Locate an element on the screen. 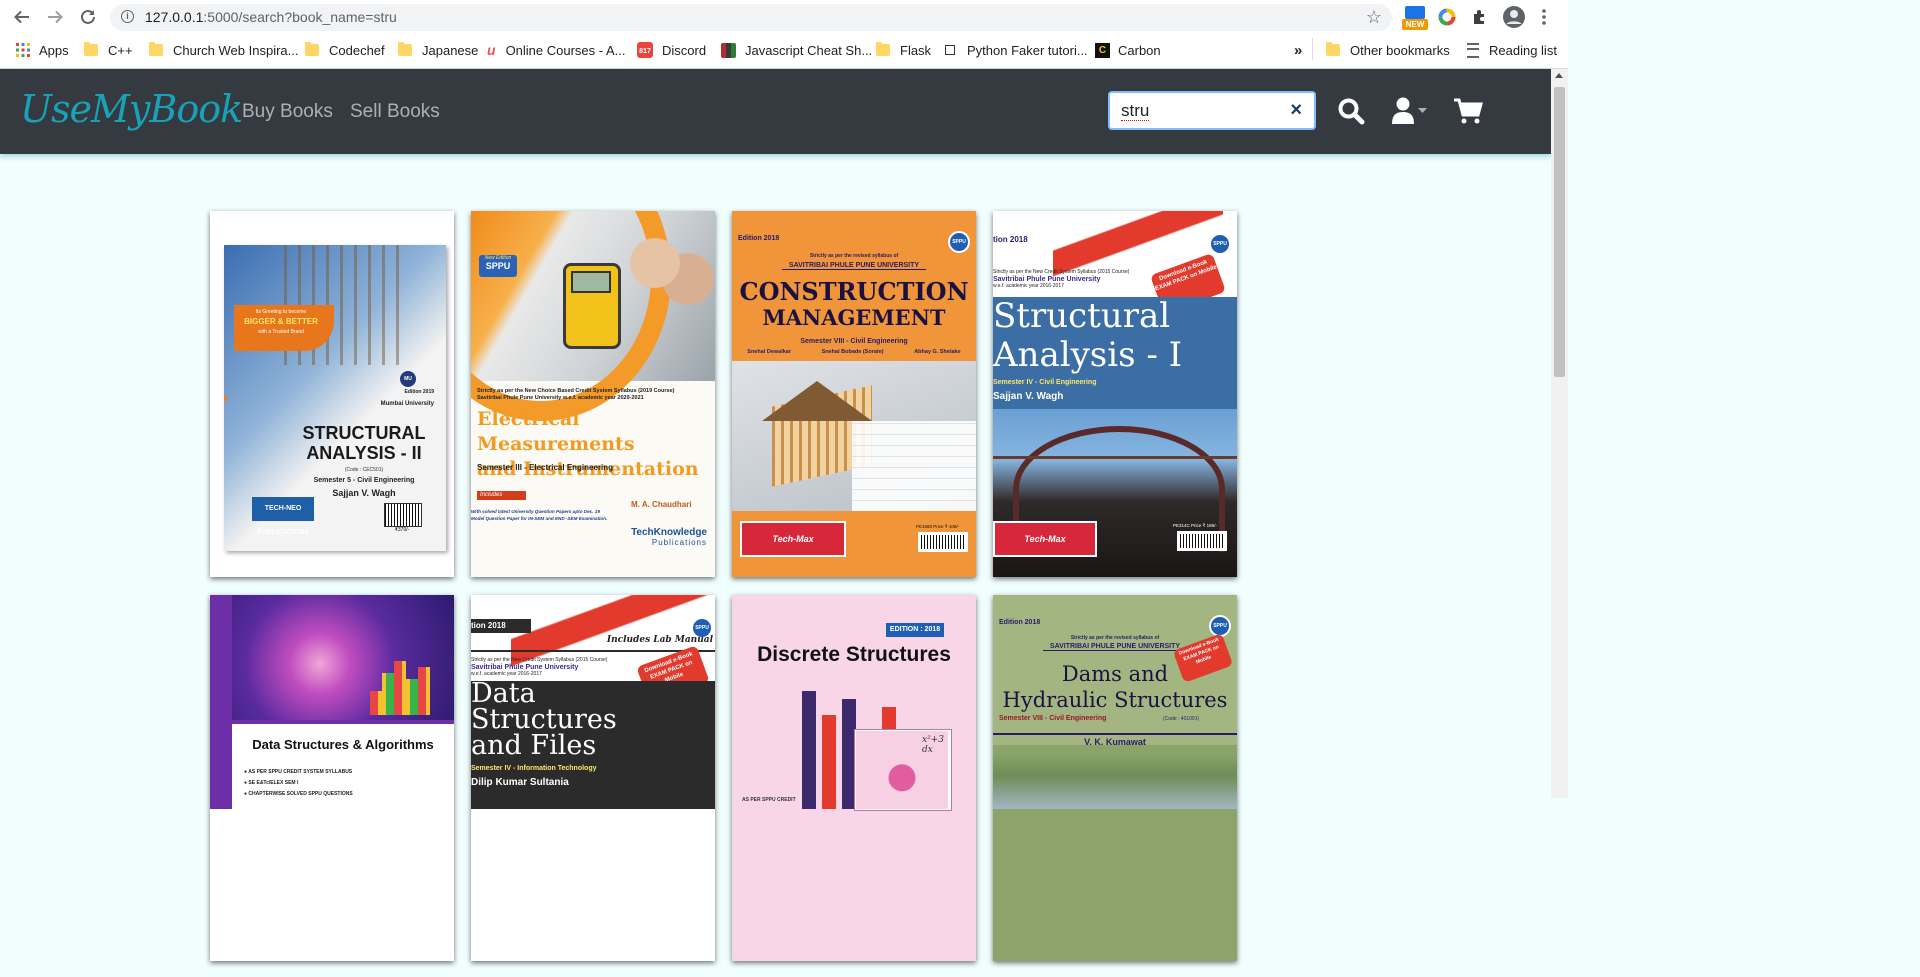  browser-menu-icon is located at coordinates (1544, 19).